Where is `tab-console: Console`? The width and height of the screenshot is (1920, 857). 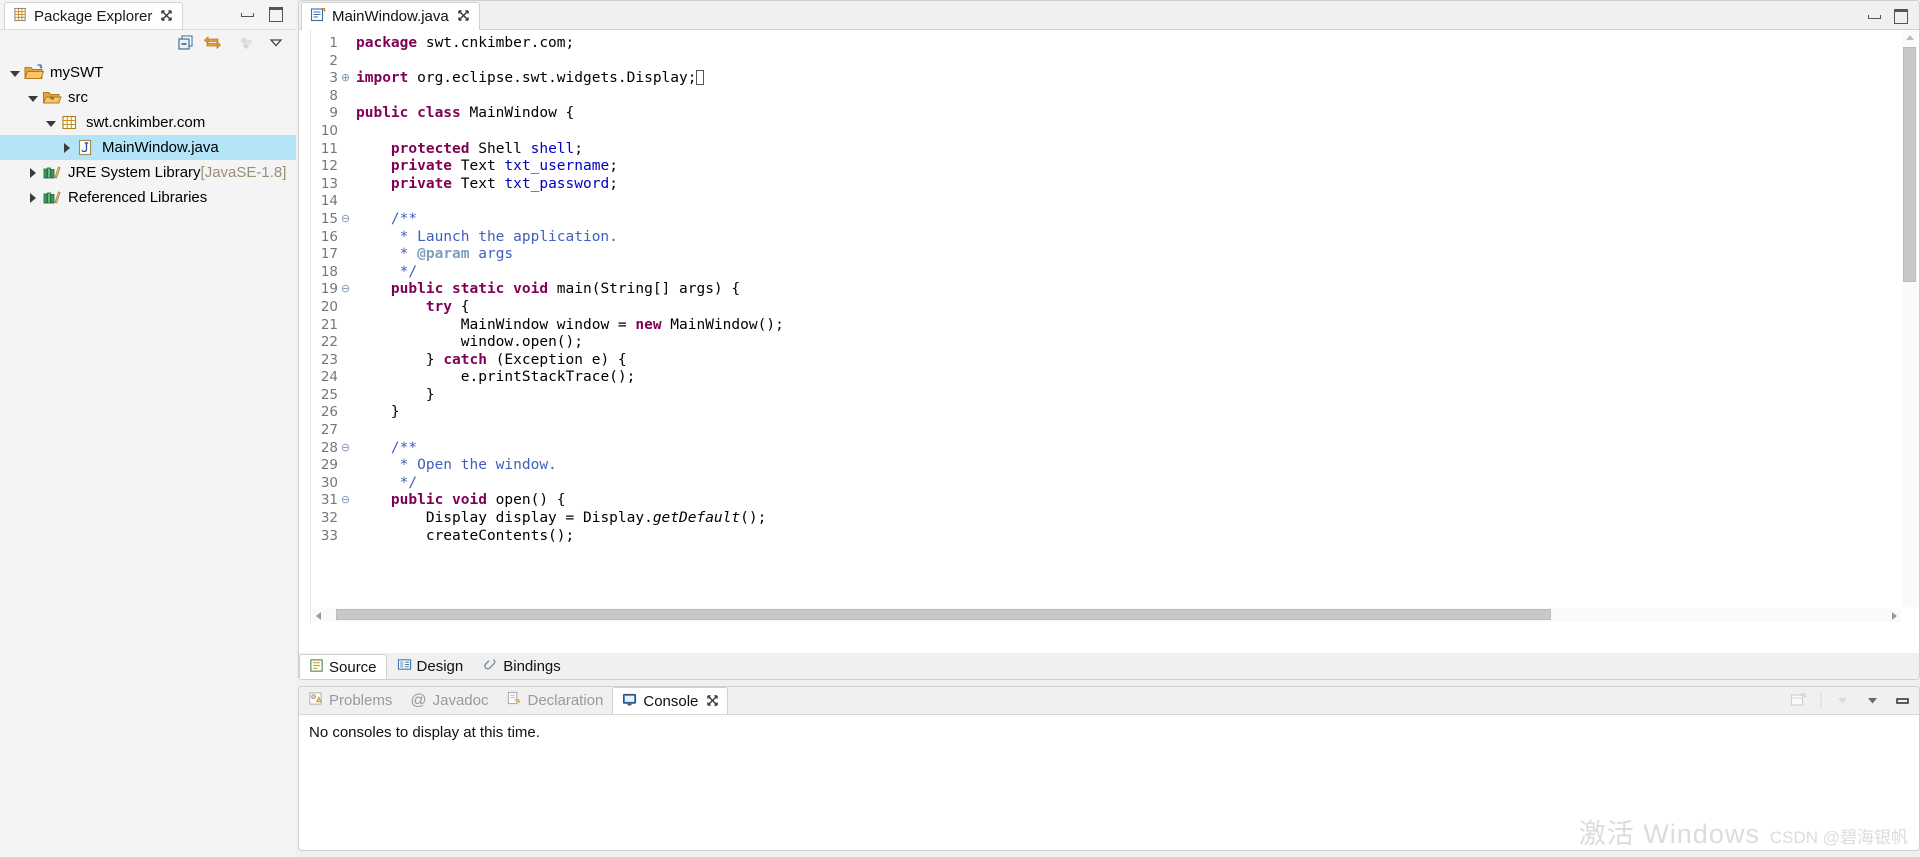 tab-console: Console is located at coordinates (670, 700).